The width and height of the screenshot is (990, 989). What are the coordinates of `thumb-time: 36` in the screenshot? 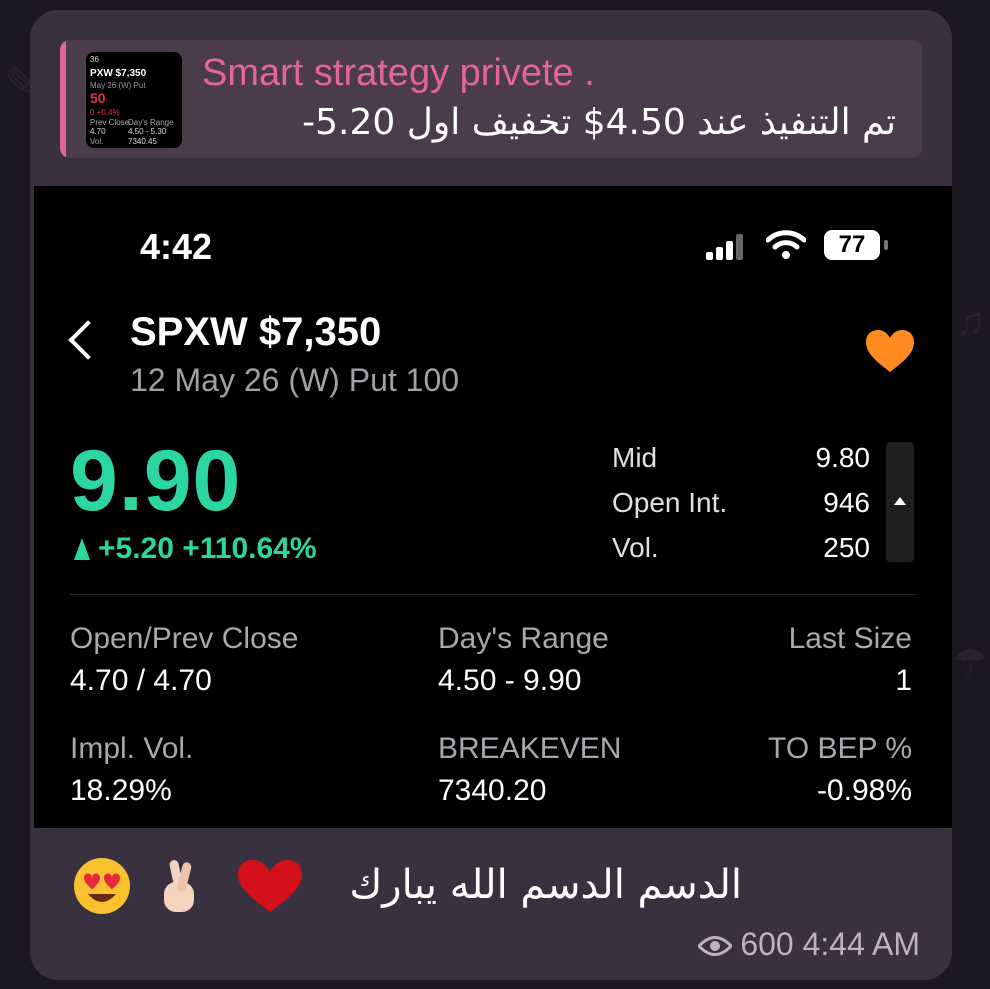 It's located at (94, 59).